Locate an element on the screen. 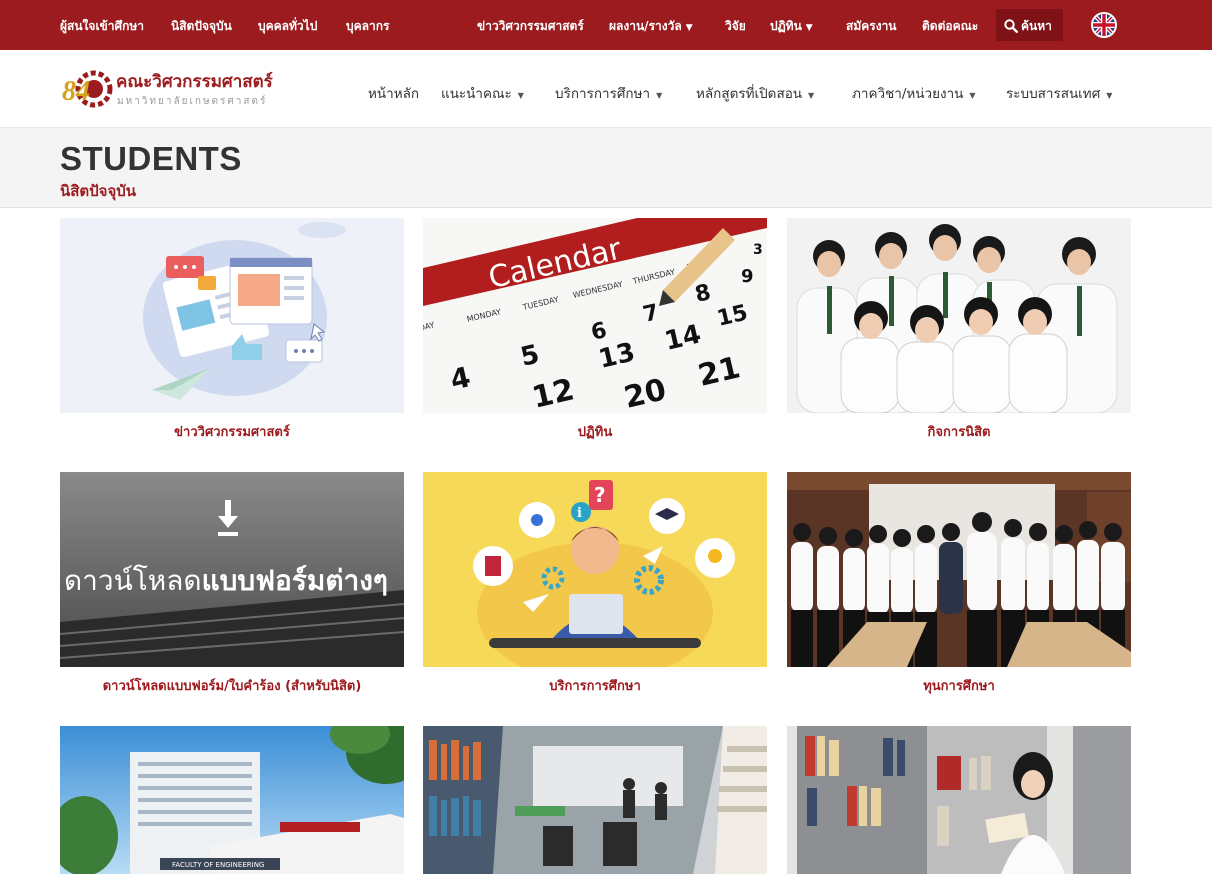 This screenshot has width=1212, height=874. nav-education-label: บริการการศึกษา is located at coordinates (603, 94).